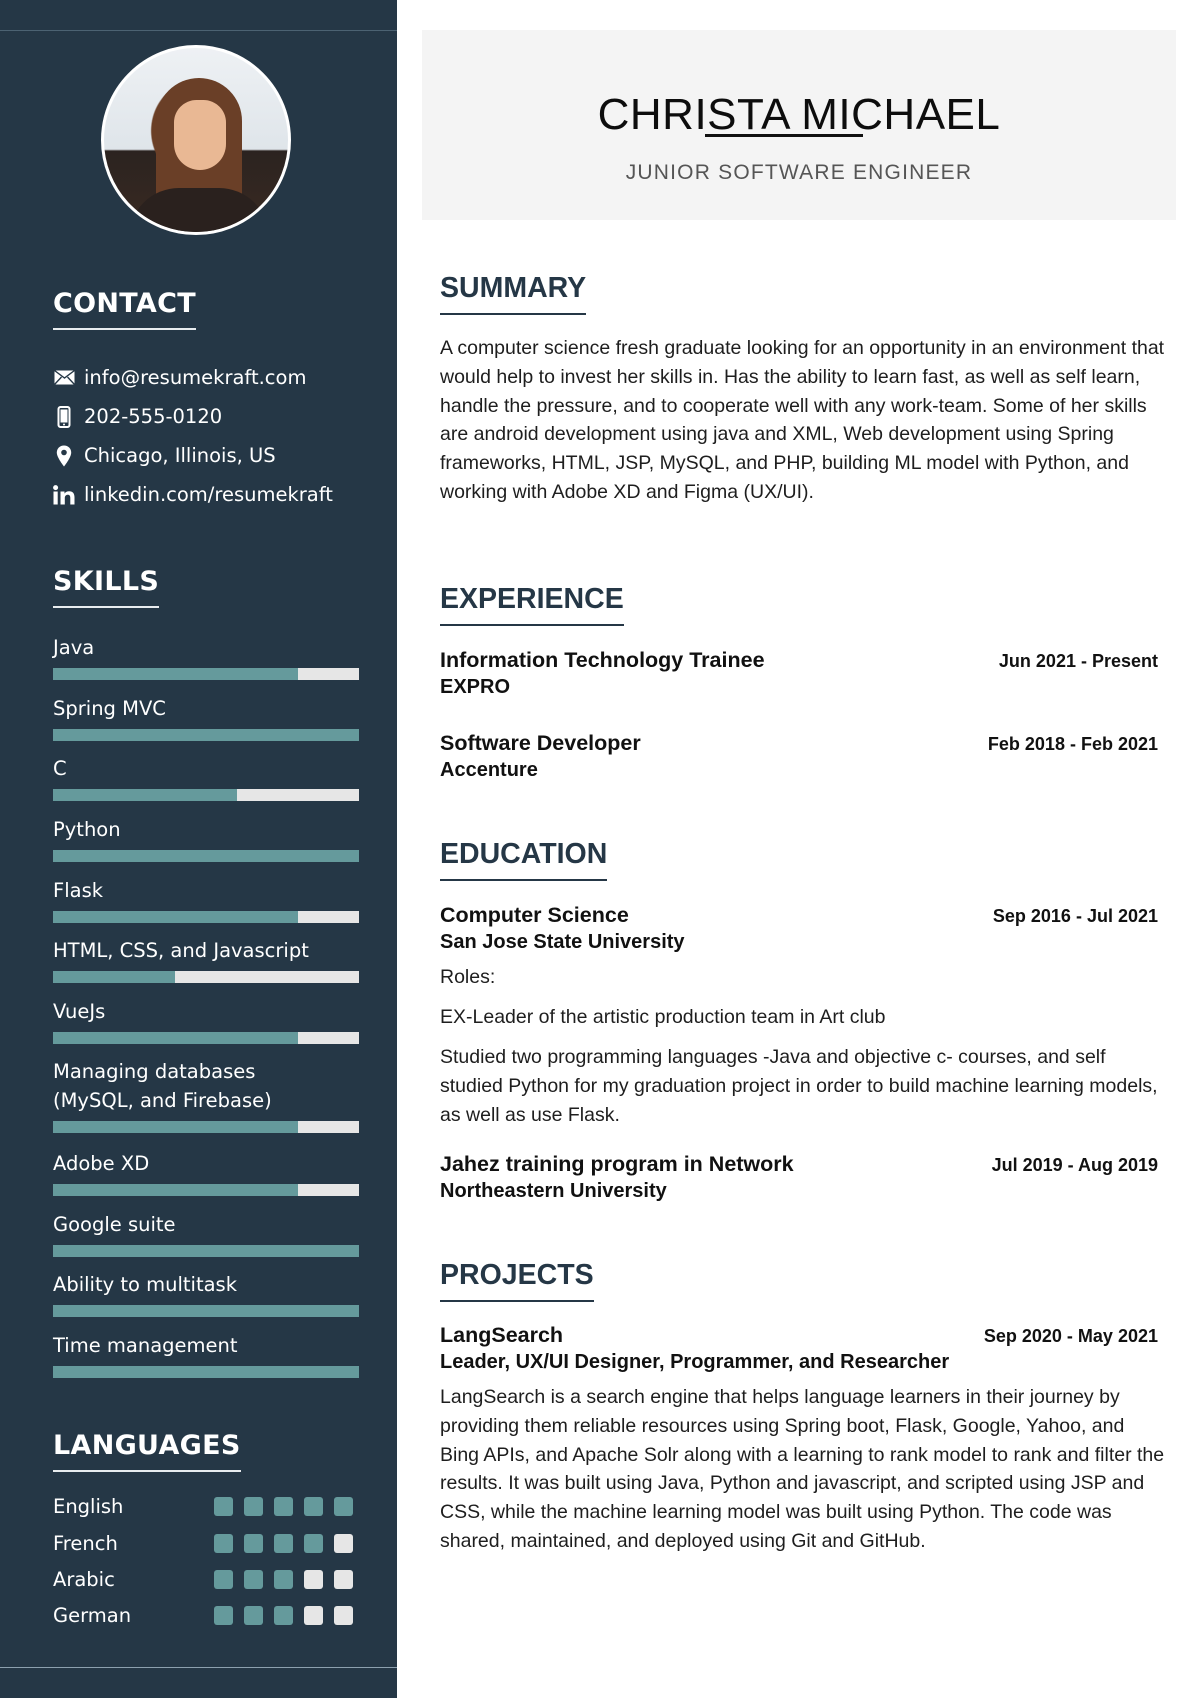  What do you see at coordinates (206, 656) in the screenshot?
I see `skill-item: Java` at bounding box center [206, 656].